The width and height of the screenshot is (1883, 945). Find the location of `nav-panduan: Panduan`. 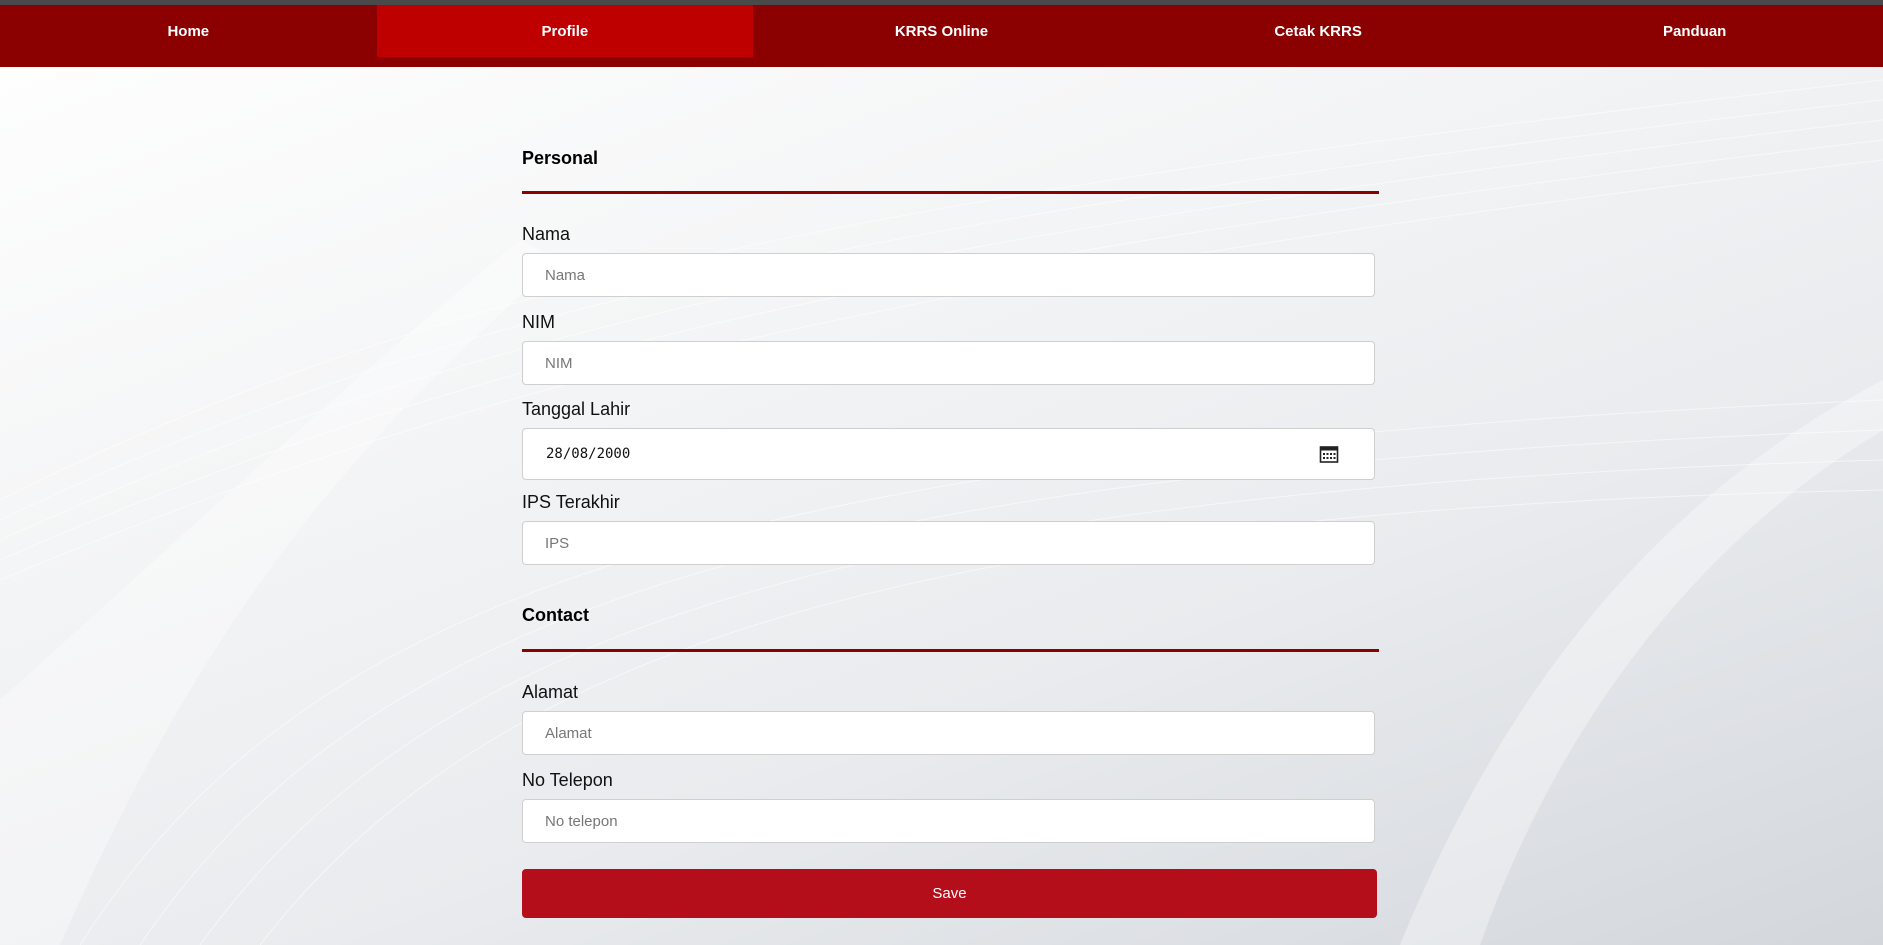

nav-panduan: Panduan is located at coordinates (1694, 31).